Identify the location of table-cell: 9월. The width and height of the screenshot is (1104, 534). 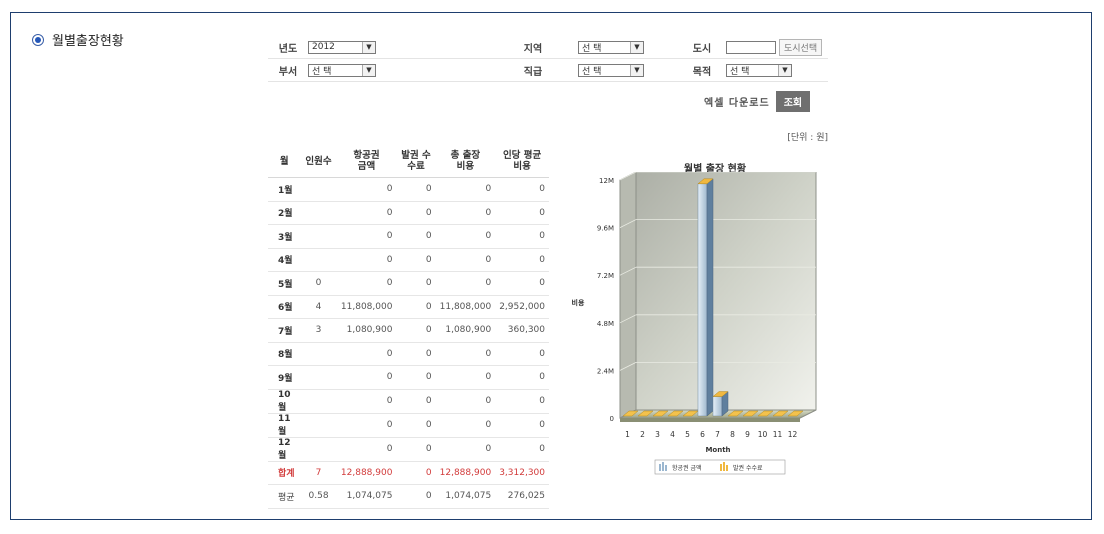
(284, 377).